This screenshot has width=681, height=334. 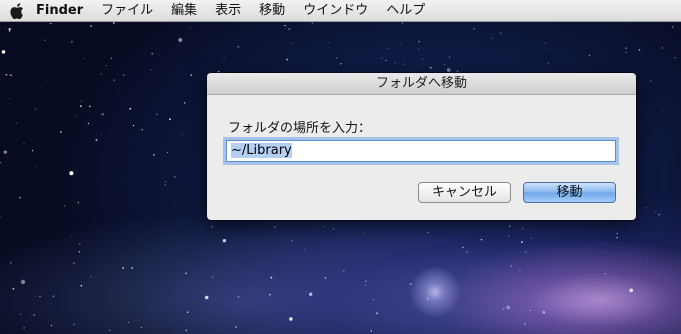 What do you see at coordinates (127, 11) in the screenshot?
I see `menu-file: ファイル` at bounding box center [127, 11].